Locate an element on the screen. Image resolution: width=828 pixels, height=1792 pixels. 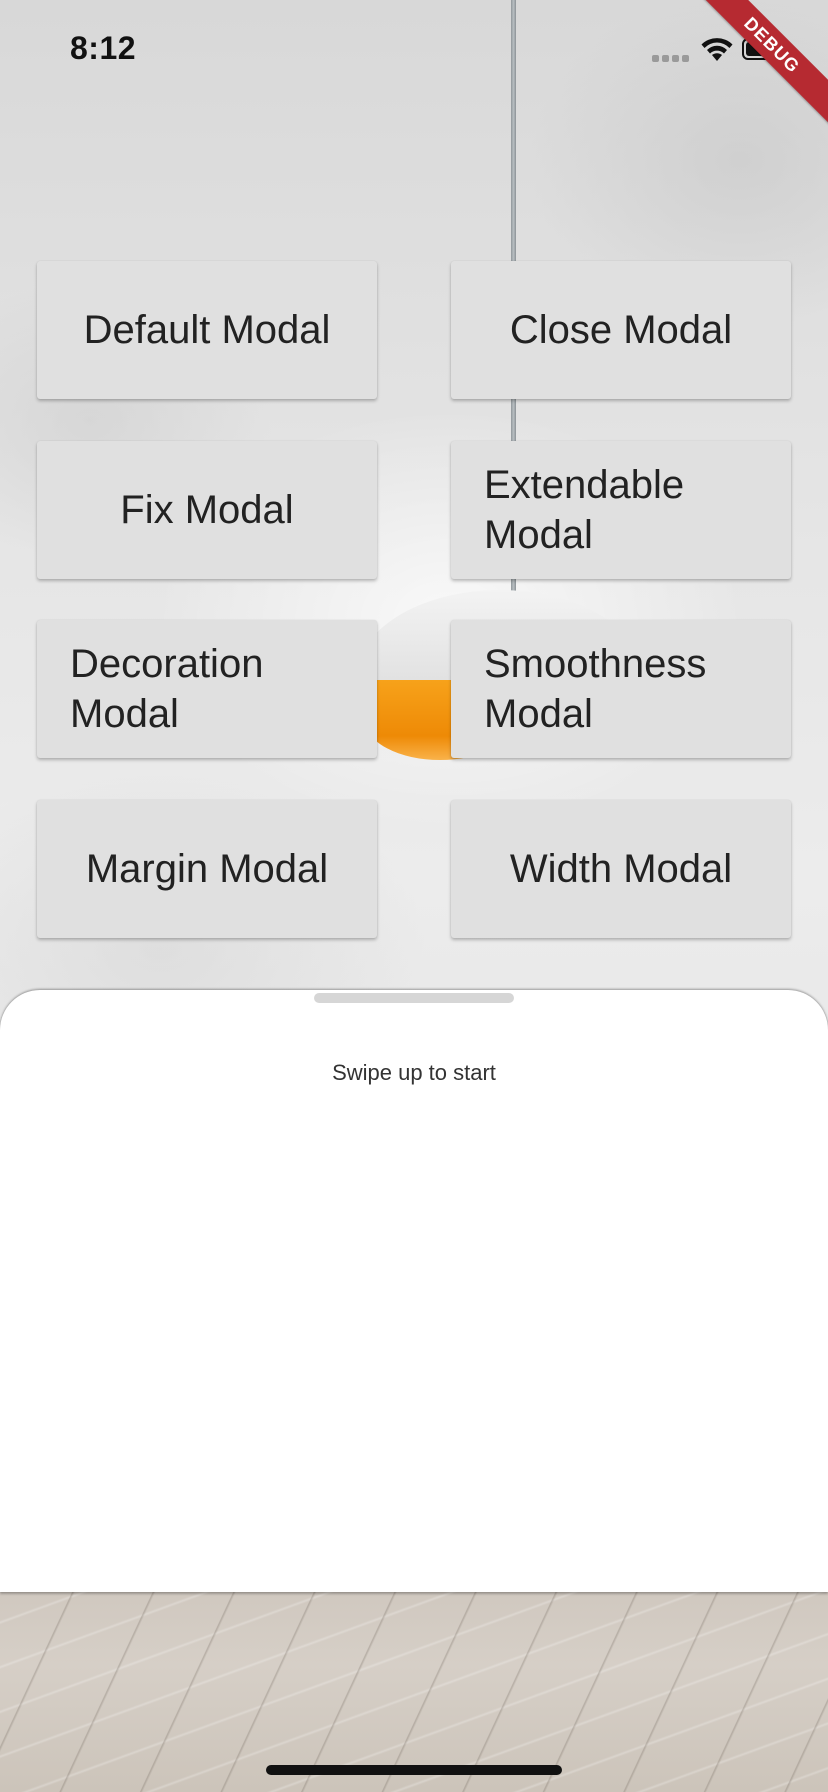
debug-banner: DEBUG is located at coordinates (763, 65).